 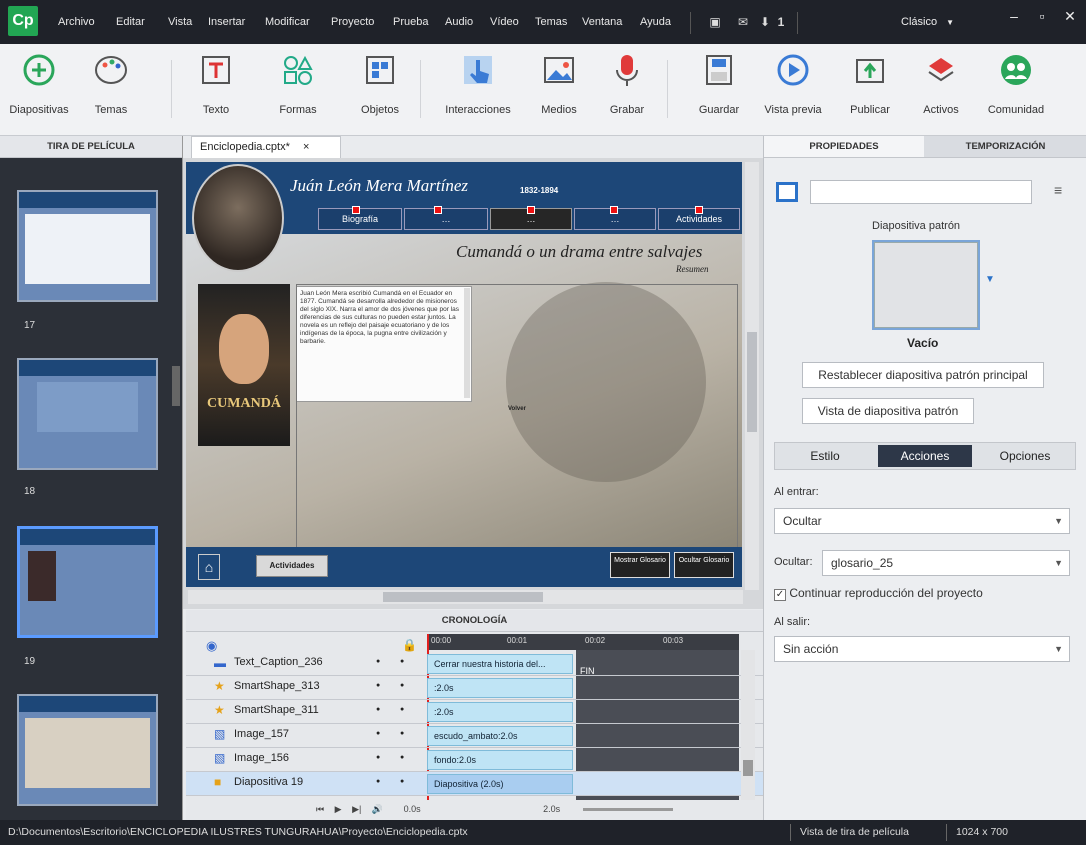 I want to click on timeline-ruler: 00:00 00:01 00:02 00:03, so click(x=583, y=642).